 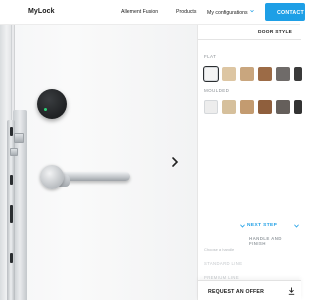 What do you see at coordinates (219, 249) in the screenshot?
I see `choose-handle-hint: Choose a handle` at bounding box center [219, 249].